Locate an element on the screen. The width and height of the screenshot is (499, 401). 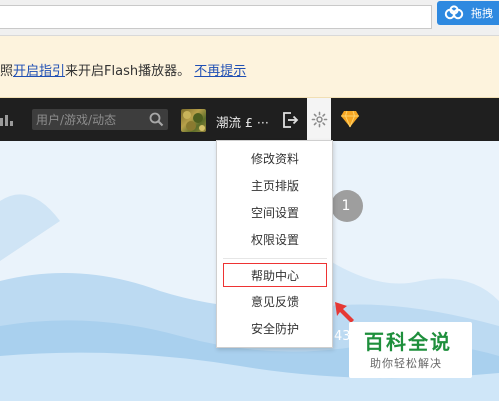
extension-button: 拖拽 is located at coordinates (468, 13).